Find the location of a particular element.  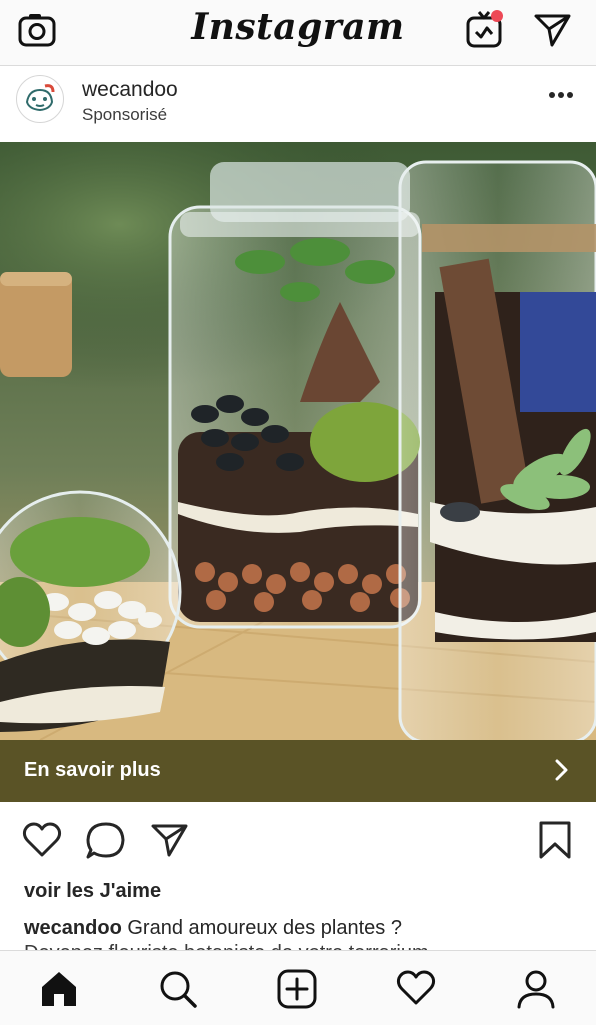

comment-icon is located at coordinates (106, 843).